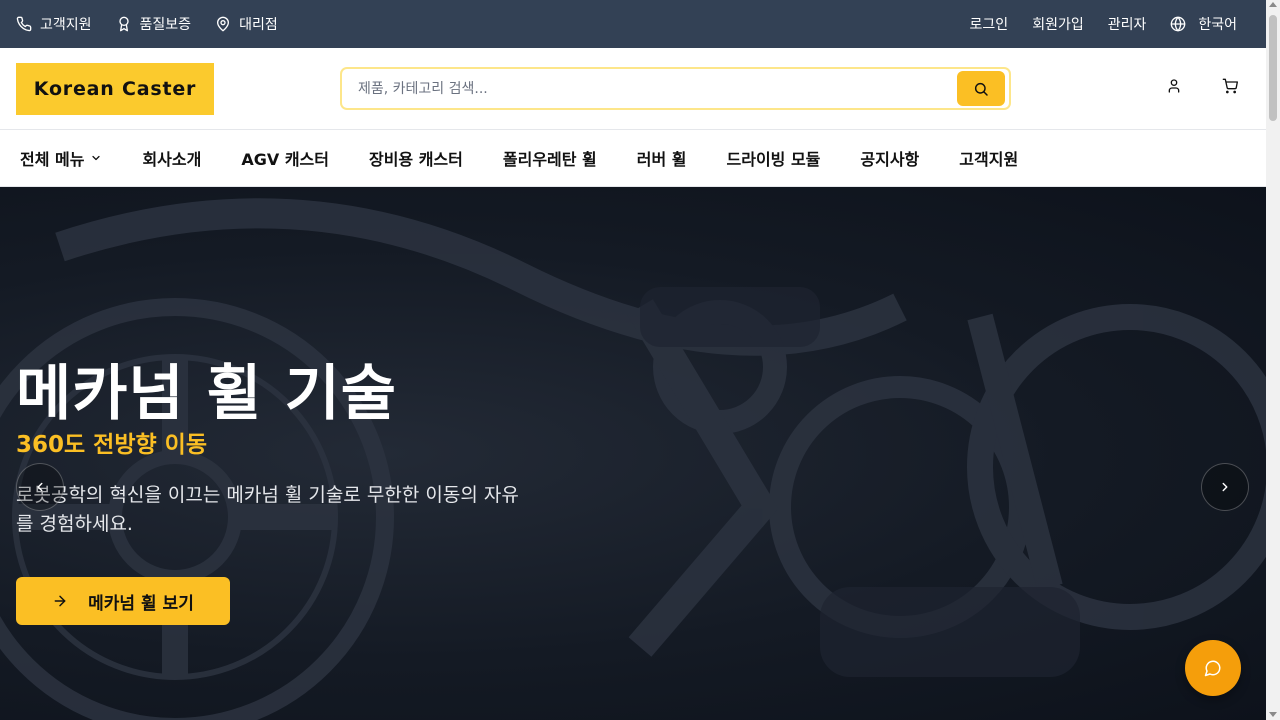 Image resolution: width=1280 pixels, height=720 pixels. I want to click on globe-icon, so click(1178, 24).